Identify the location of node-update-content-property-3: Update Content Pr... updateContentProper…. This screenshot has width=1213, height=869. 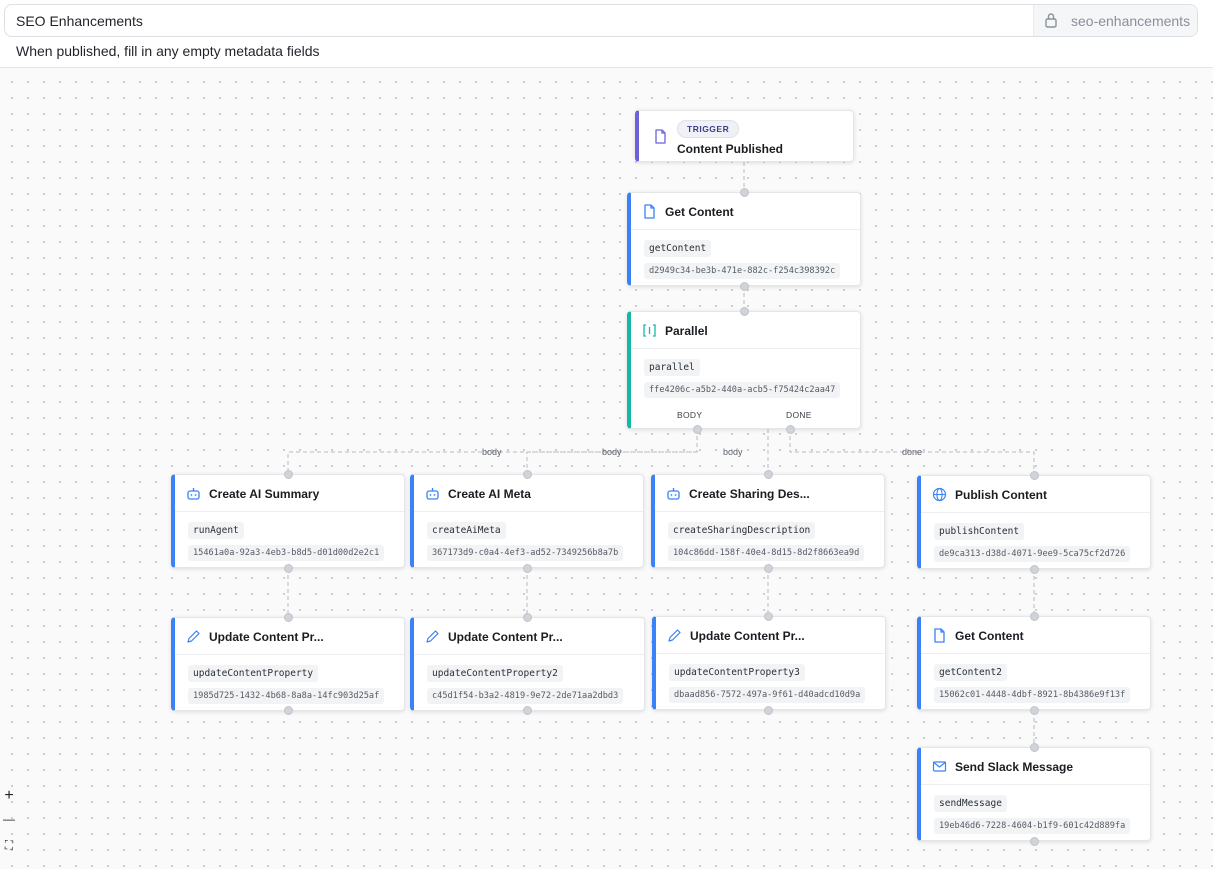
(769, 663).